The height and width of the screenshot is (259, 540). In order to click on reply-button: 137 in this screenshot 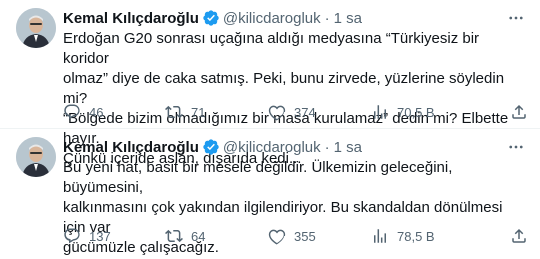, I will do `click(87, 236)`.